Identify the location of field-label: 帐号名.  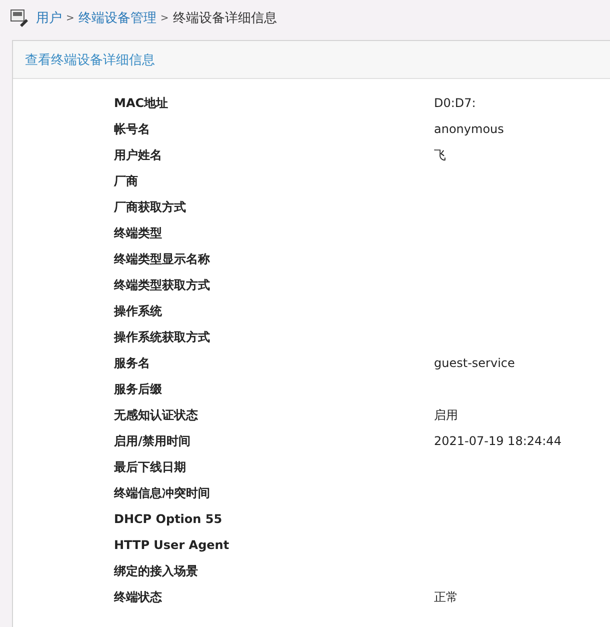
(132, 129).